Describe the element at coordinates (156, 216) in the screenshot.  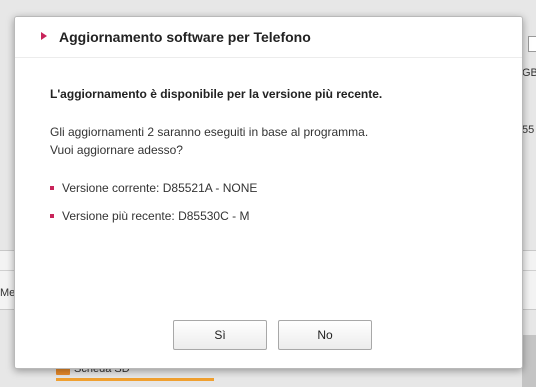
I see `latest-version-label: Versione più recente: D85530C - M` at that location.